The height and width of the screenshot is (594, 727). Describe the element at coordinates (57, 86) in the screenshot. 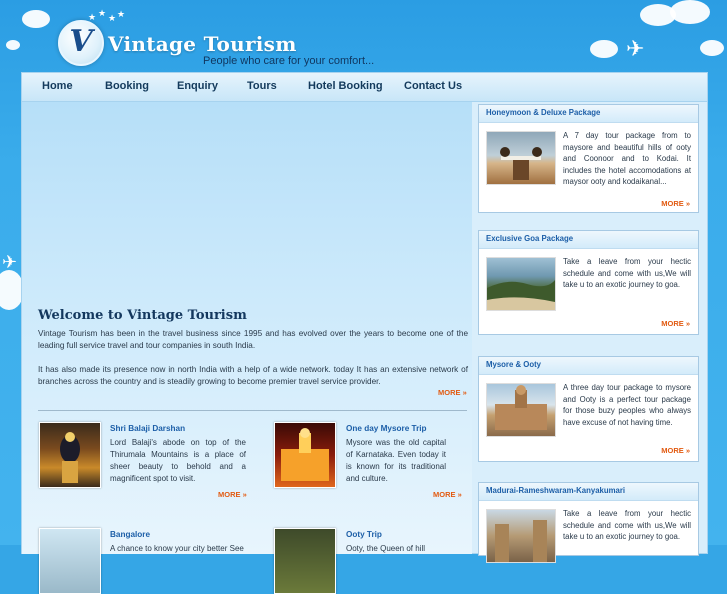

I see `nav-home: Home` at that location.